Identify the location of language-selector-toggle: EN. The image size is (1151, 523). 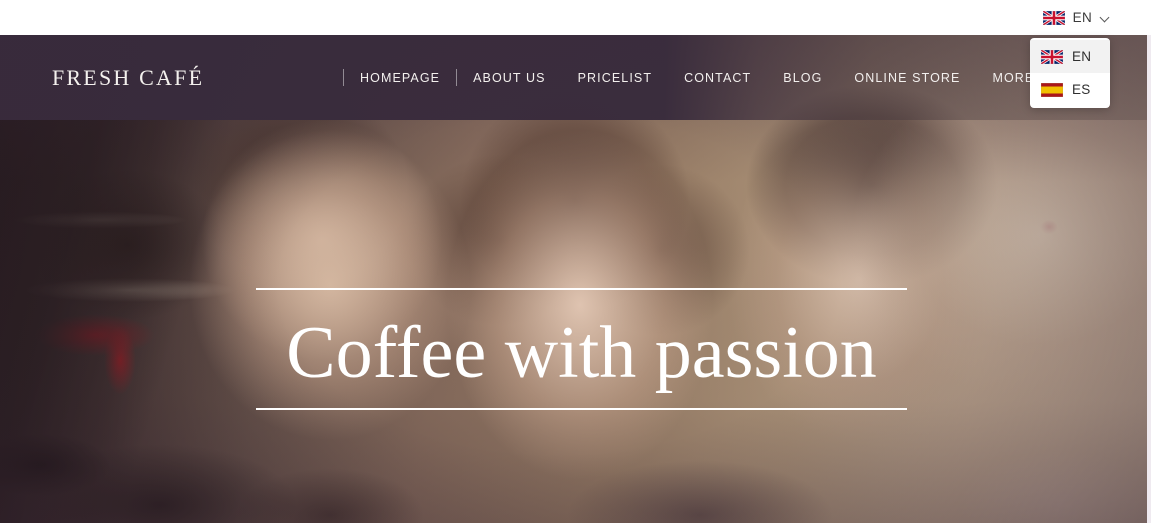
(1076, 17).